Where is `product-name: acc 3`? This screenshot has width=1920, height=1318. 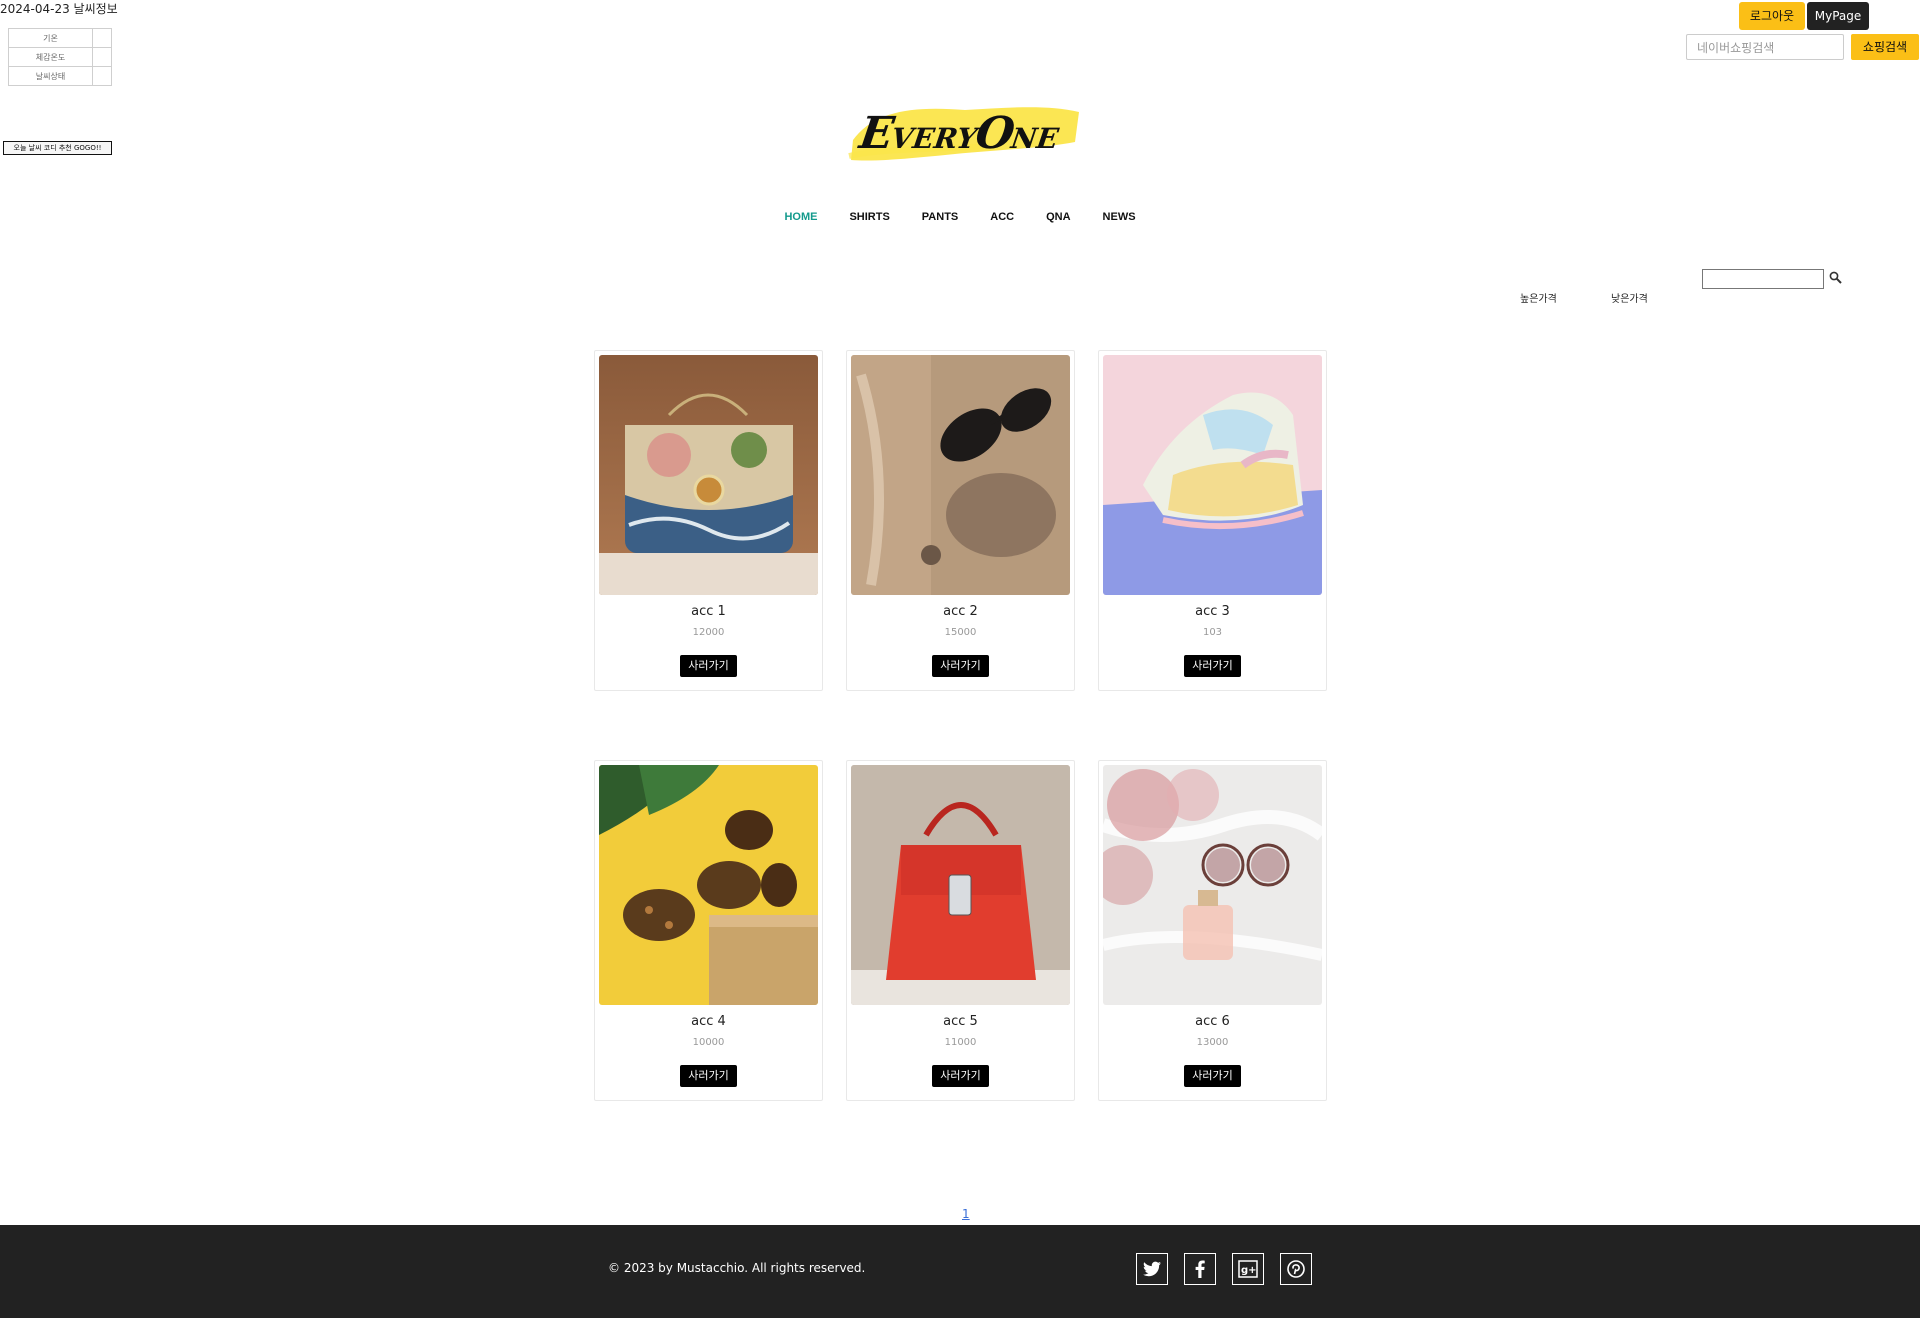 product-name: acc 3 is located at coordinates (1212, 611).